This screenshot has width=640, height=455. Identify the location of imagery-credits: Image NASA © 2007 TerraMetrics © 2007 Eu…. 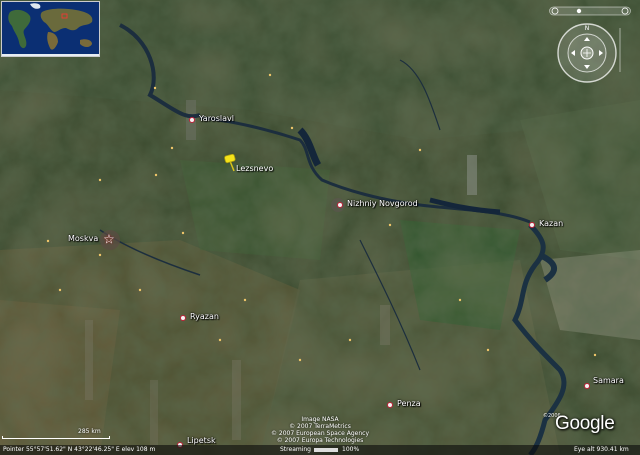
(320, 430).